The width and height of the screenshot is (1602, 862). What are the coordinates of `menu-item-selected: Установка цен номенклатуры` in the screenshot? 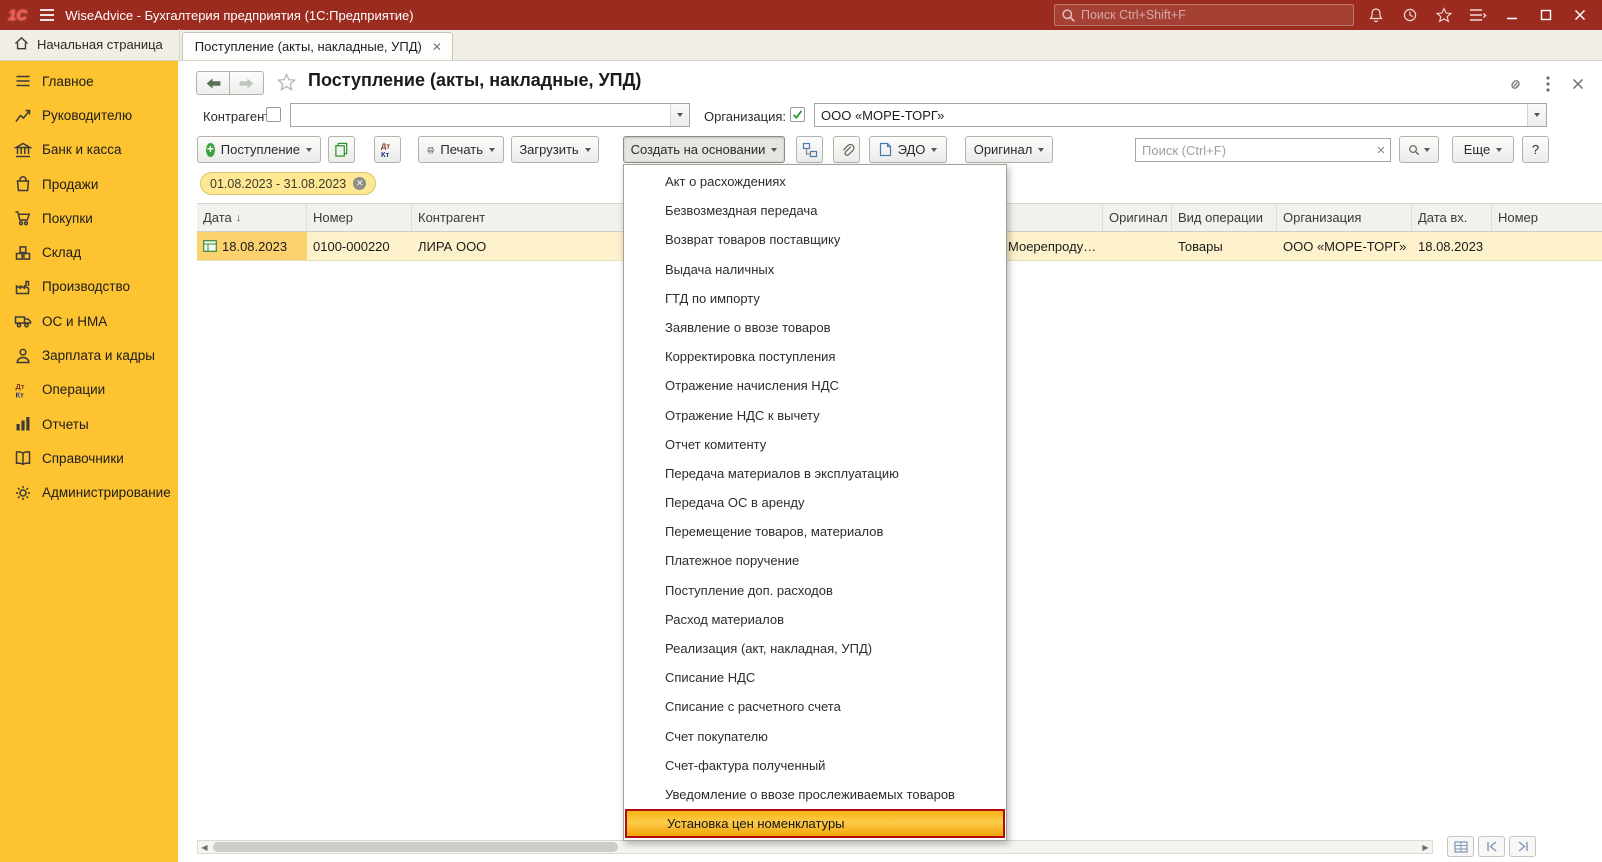 It's located at (815, 824).